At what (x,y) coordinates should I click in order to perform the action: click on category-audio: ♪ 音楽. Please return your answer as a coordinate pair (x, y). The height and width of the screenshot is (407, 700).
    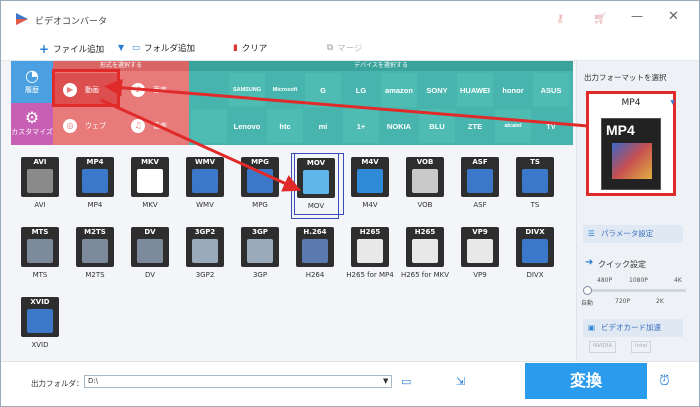
    Looking at the image, I should click on (155, 90).